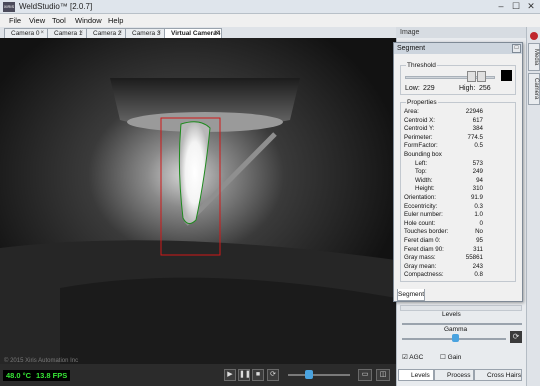  Describe the element at coordinates (426, 232) in the screenshot. I see `property-name: Touches border:` at that location.